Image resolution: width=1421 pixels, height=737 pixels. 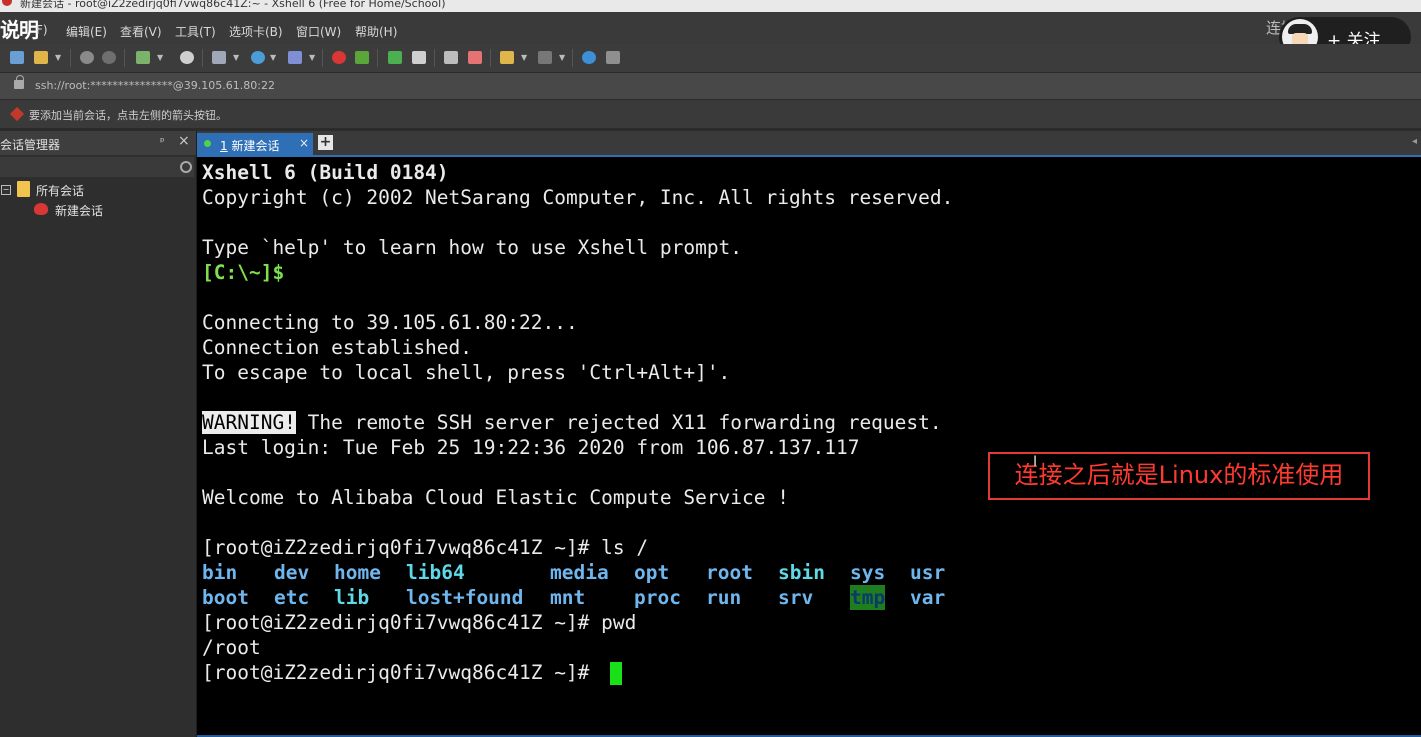 I want to click on dir-entry: run, so click(x=724, y=597).